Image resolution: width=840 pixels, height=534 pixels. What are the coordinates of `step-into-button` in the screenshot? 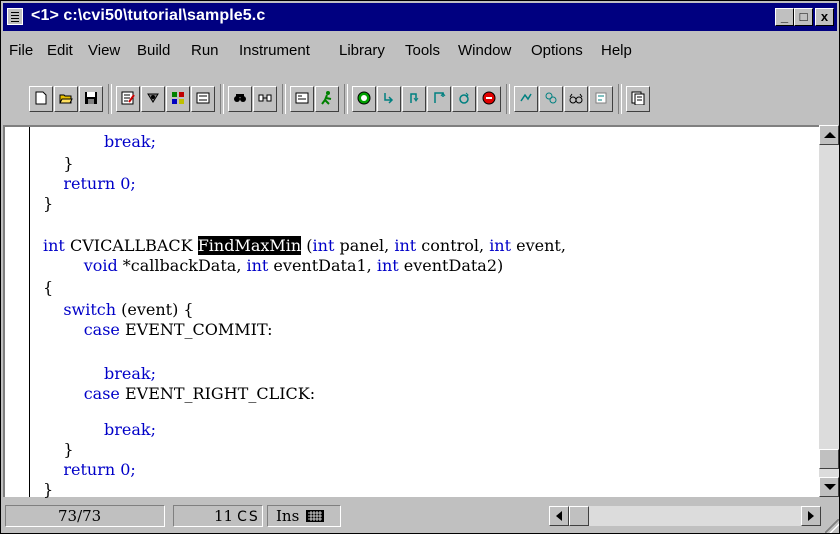 It's located at (389, 99).